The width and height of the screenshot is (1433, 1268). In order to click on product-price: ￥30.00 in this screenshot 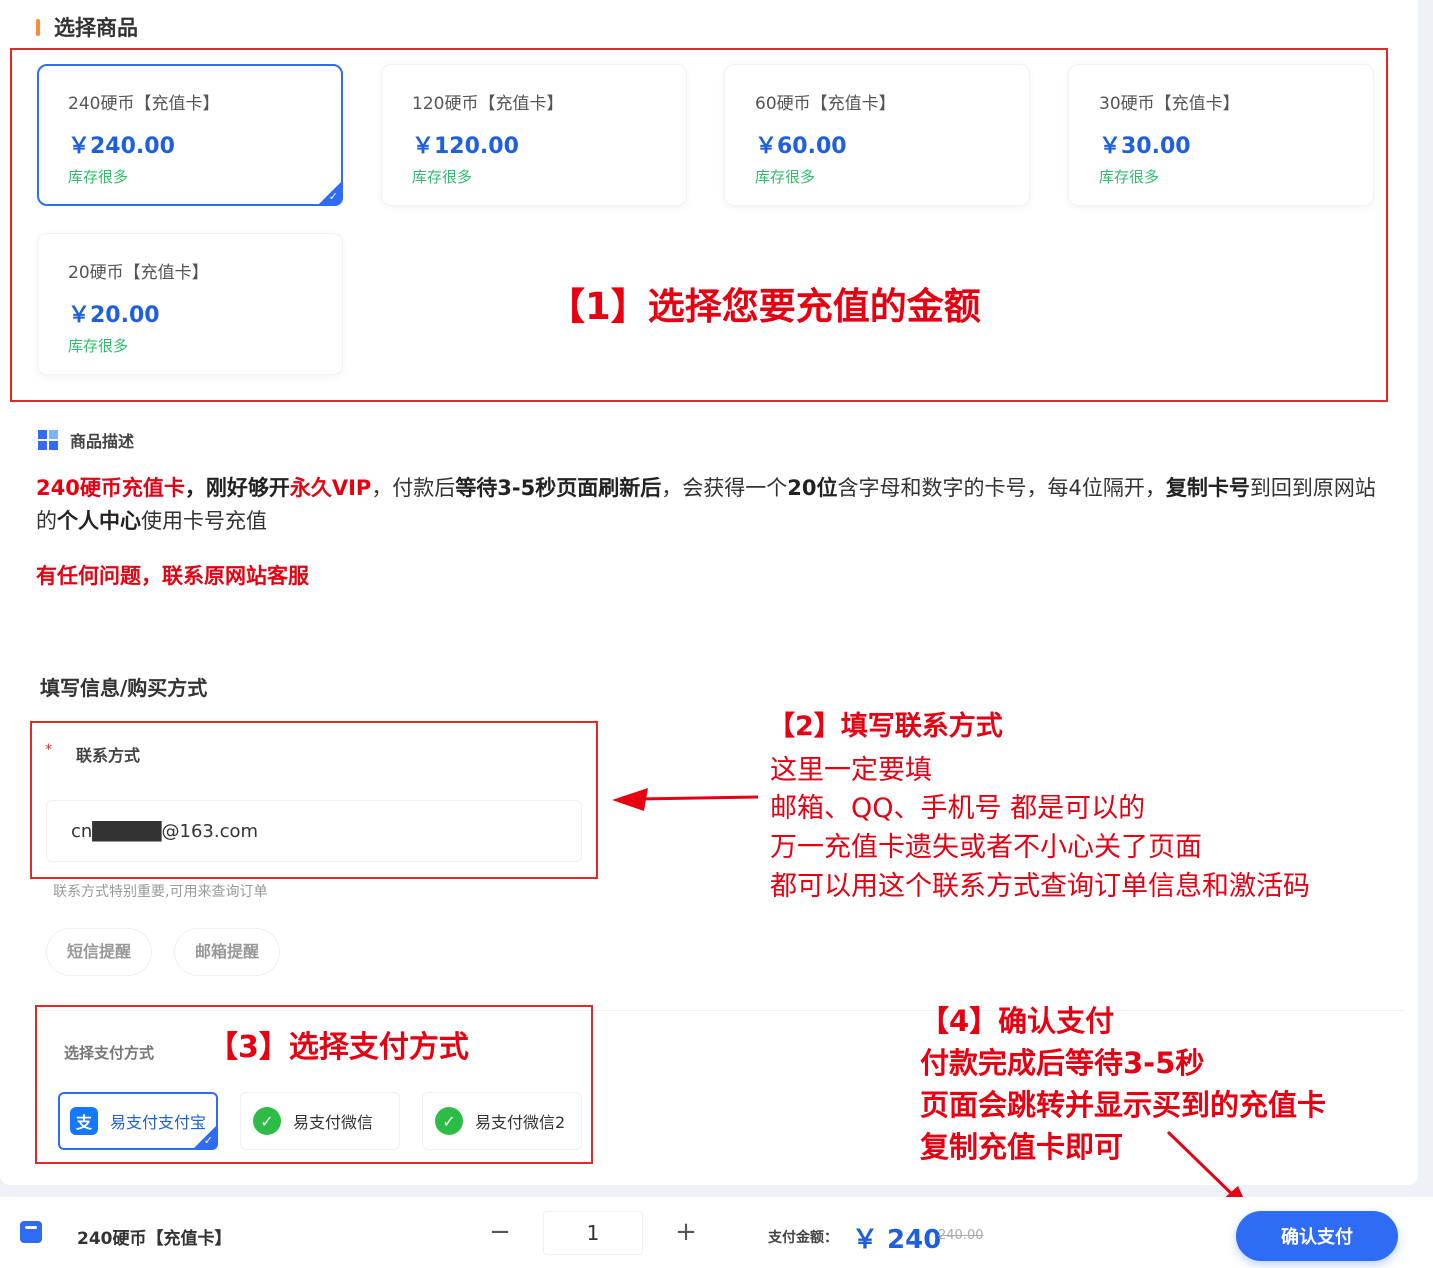, I will do `click(1145, 146)`.